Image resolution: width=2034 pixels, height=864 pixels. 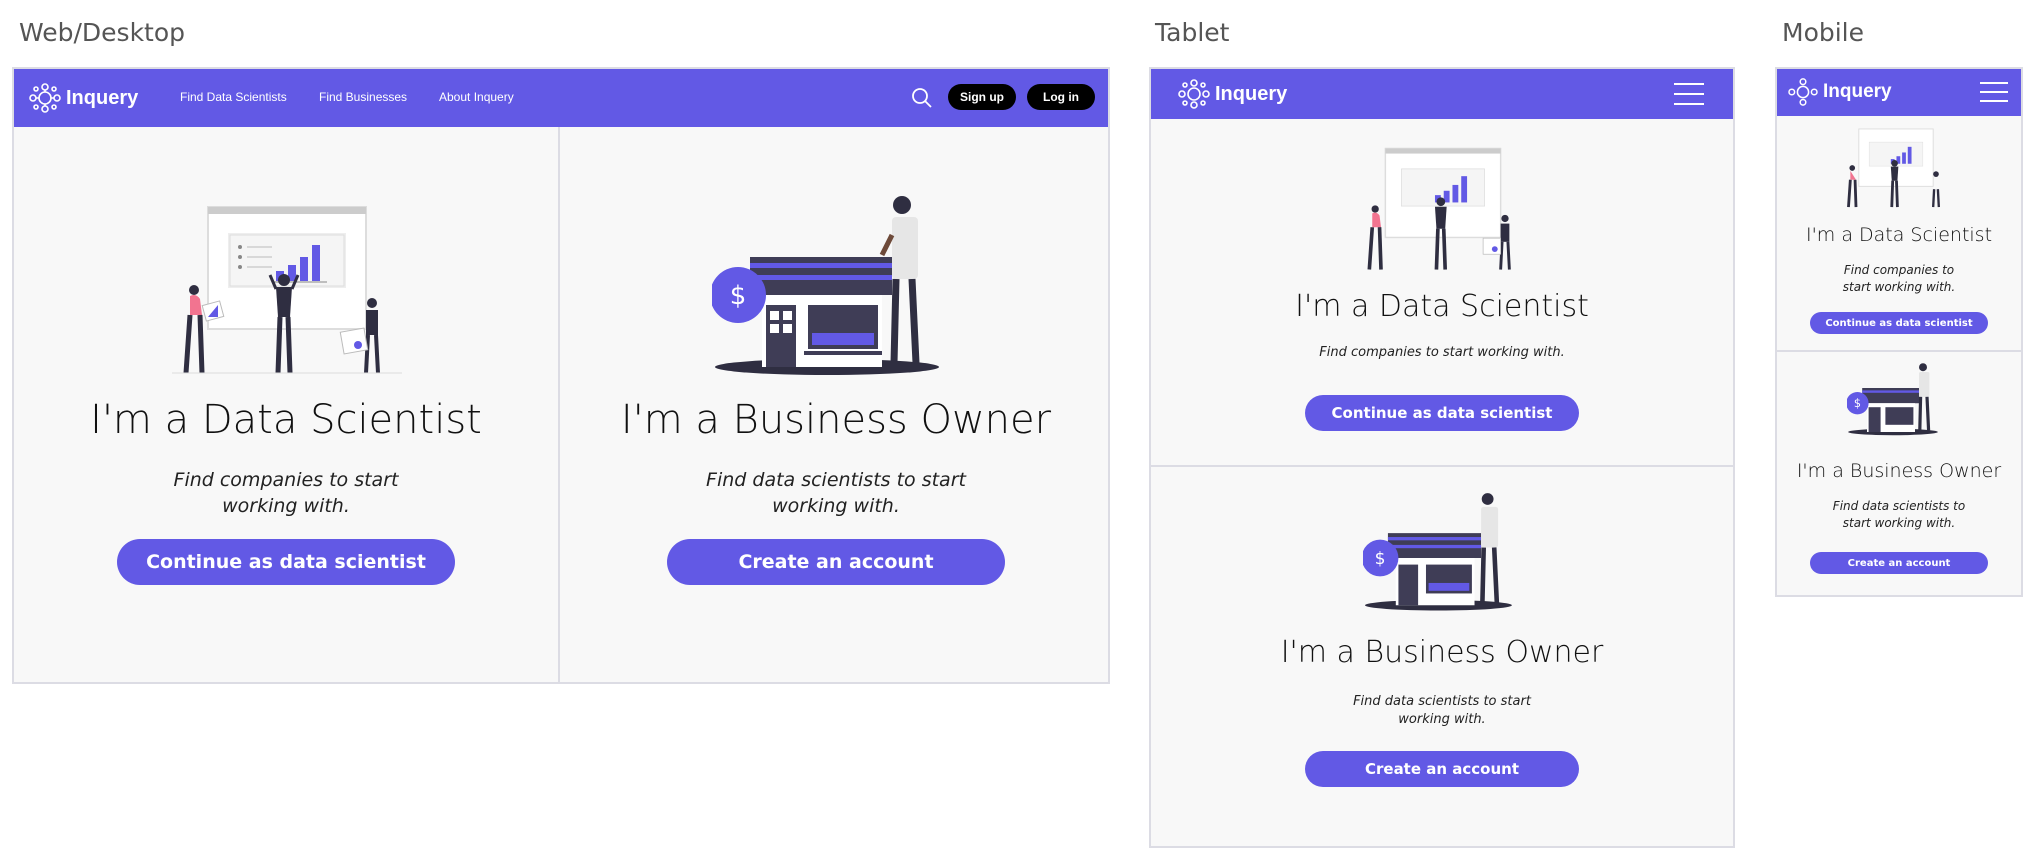 I want to click on mobile-label: Mobile, so click(x=1823, y=32).